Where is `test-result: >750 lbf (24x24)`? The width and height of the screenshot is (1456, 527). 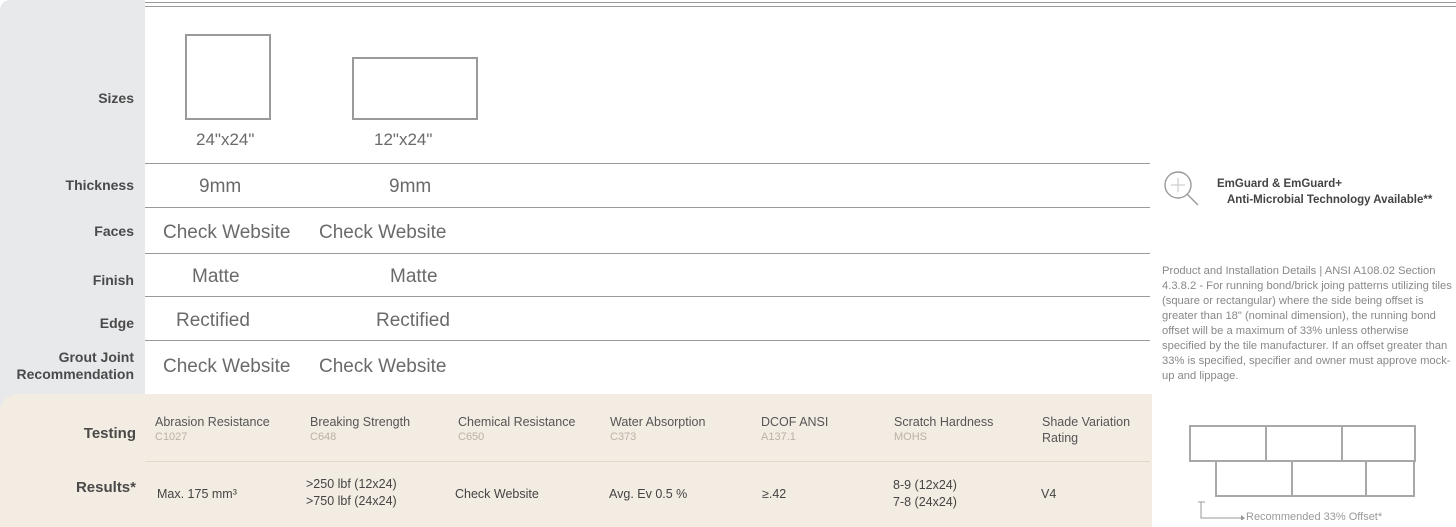
test-result: >750 lbf (24x24) is located at coordinates (351, 501).